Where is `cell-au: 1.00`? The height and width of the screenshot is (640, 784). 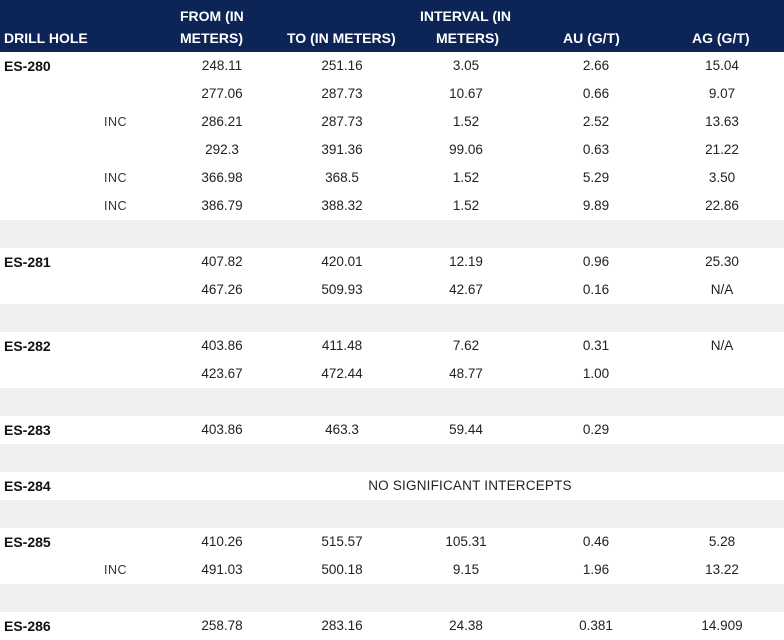
cell-au: 1.00 is located at coordinates (596, 373).